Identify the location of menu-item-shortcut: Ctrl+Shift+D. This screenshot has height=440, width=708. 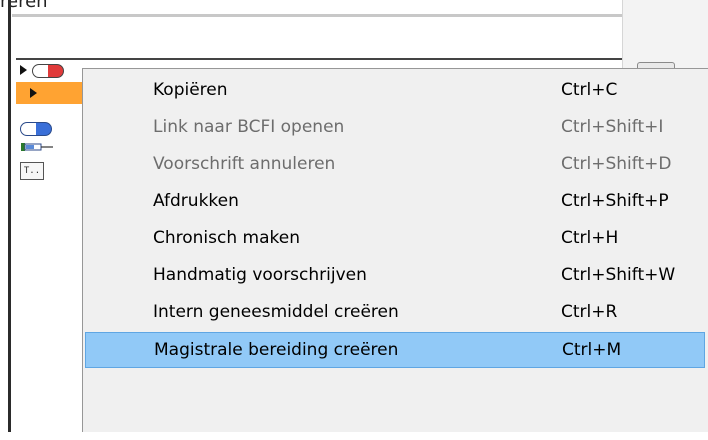
(616, 164).